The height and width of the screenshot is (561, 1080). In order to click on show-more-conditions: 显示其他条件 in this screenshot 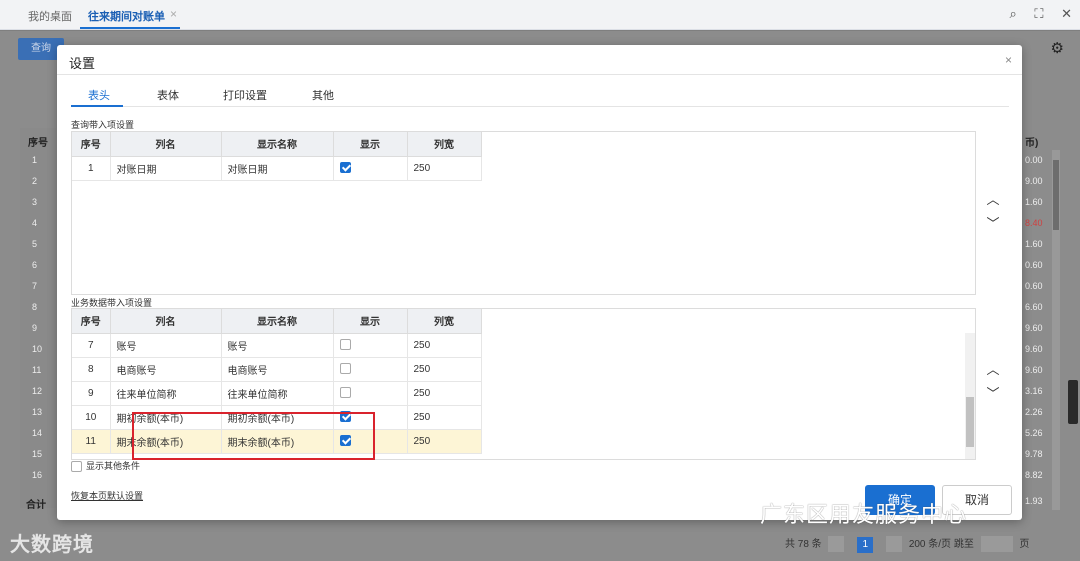, I will do `click(106, 466)`.